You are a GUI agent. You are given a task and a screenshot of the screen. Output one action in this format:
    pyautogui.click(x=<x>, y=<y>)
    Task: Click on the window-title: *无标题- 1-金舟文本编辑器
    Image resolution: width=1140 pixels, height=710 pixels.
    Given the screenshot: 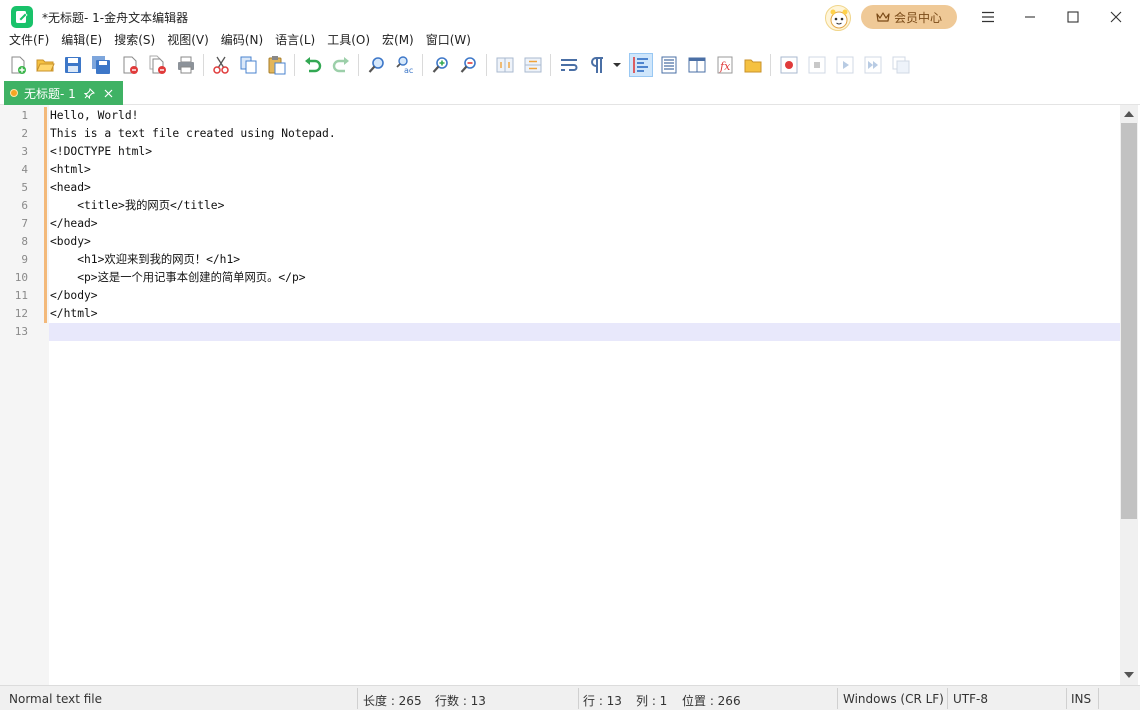 What is the action you would take?
    pyautogui.click(x=115, y=18)
    